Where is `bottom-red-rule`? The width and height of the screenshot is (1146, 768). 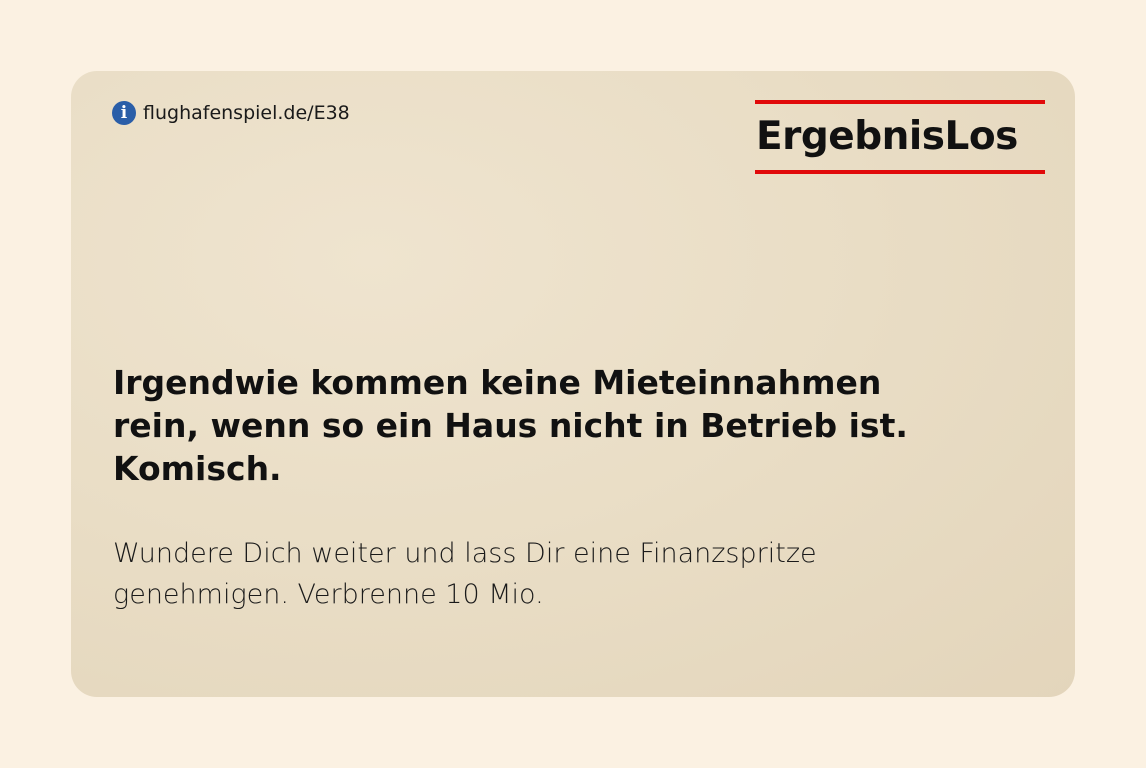
bottom-red-rule is located at coordinates (900, 172).